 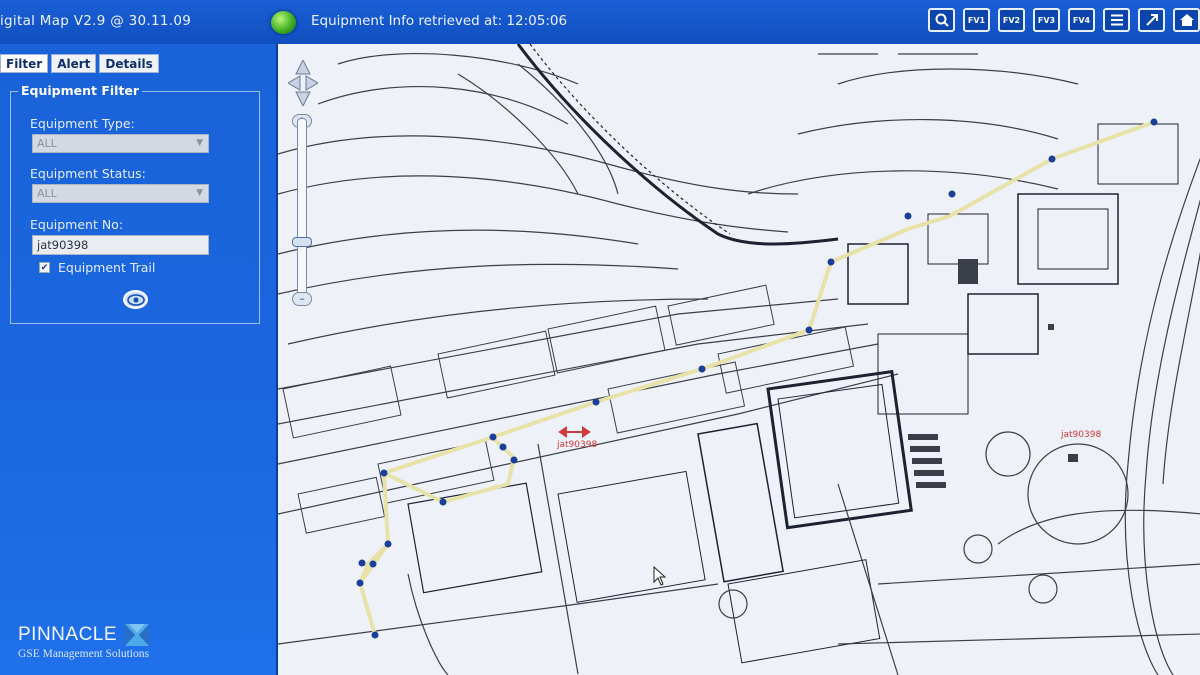 I want to click on tab-filter: Filter, so click(x=24, y=63).